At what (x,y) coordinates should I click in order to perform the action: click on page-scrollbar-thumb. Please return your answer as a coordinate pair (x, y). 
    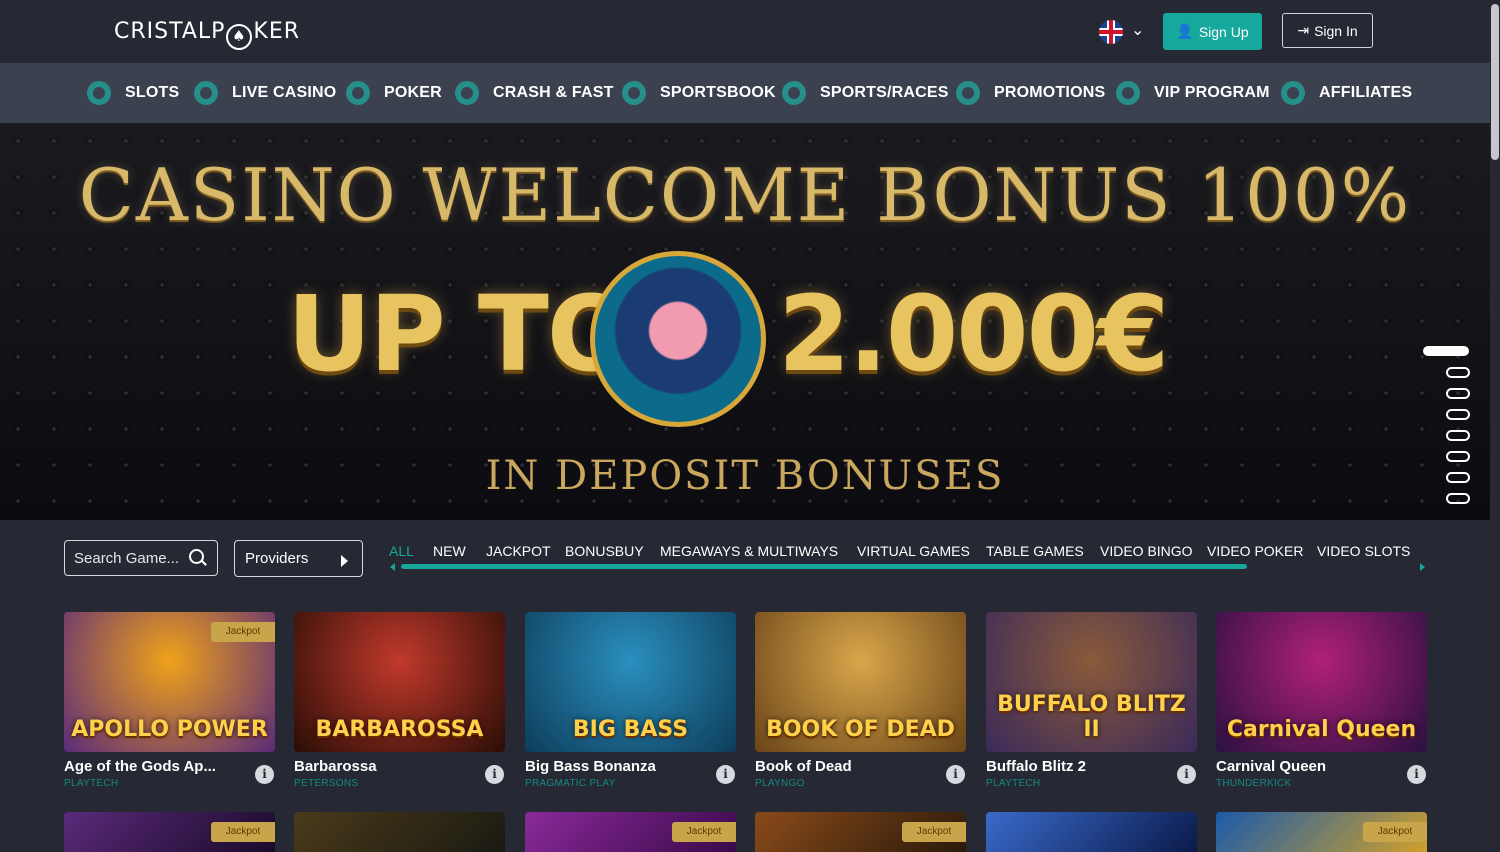
    Looking at the image, I should click on (1495, 82).